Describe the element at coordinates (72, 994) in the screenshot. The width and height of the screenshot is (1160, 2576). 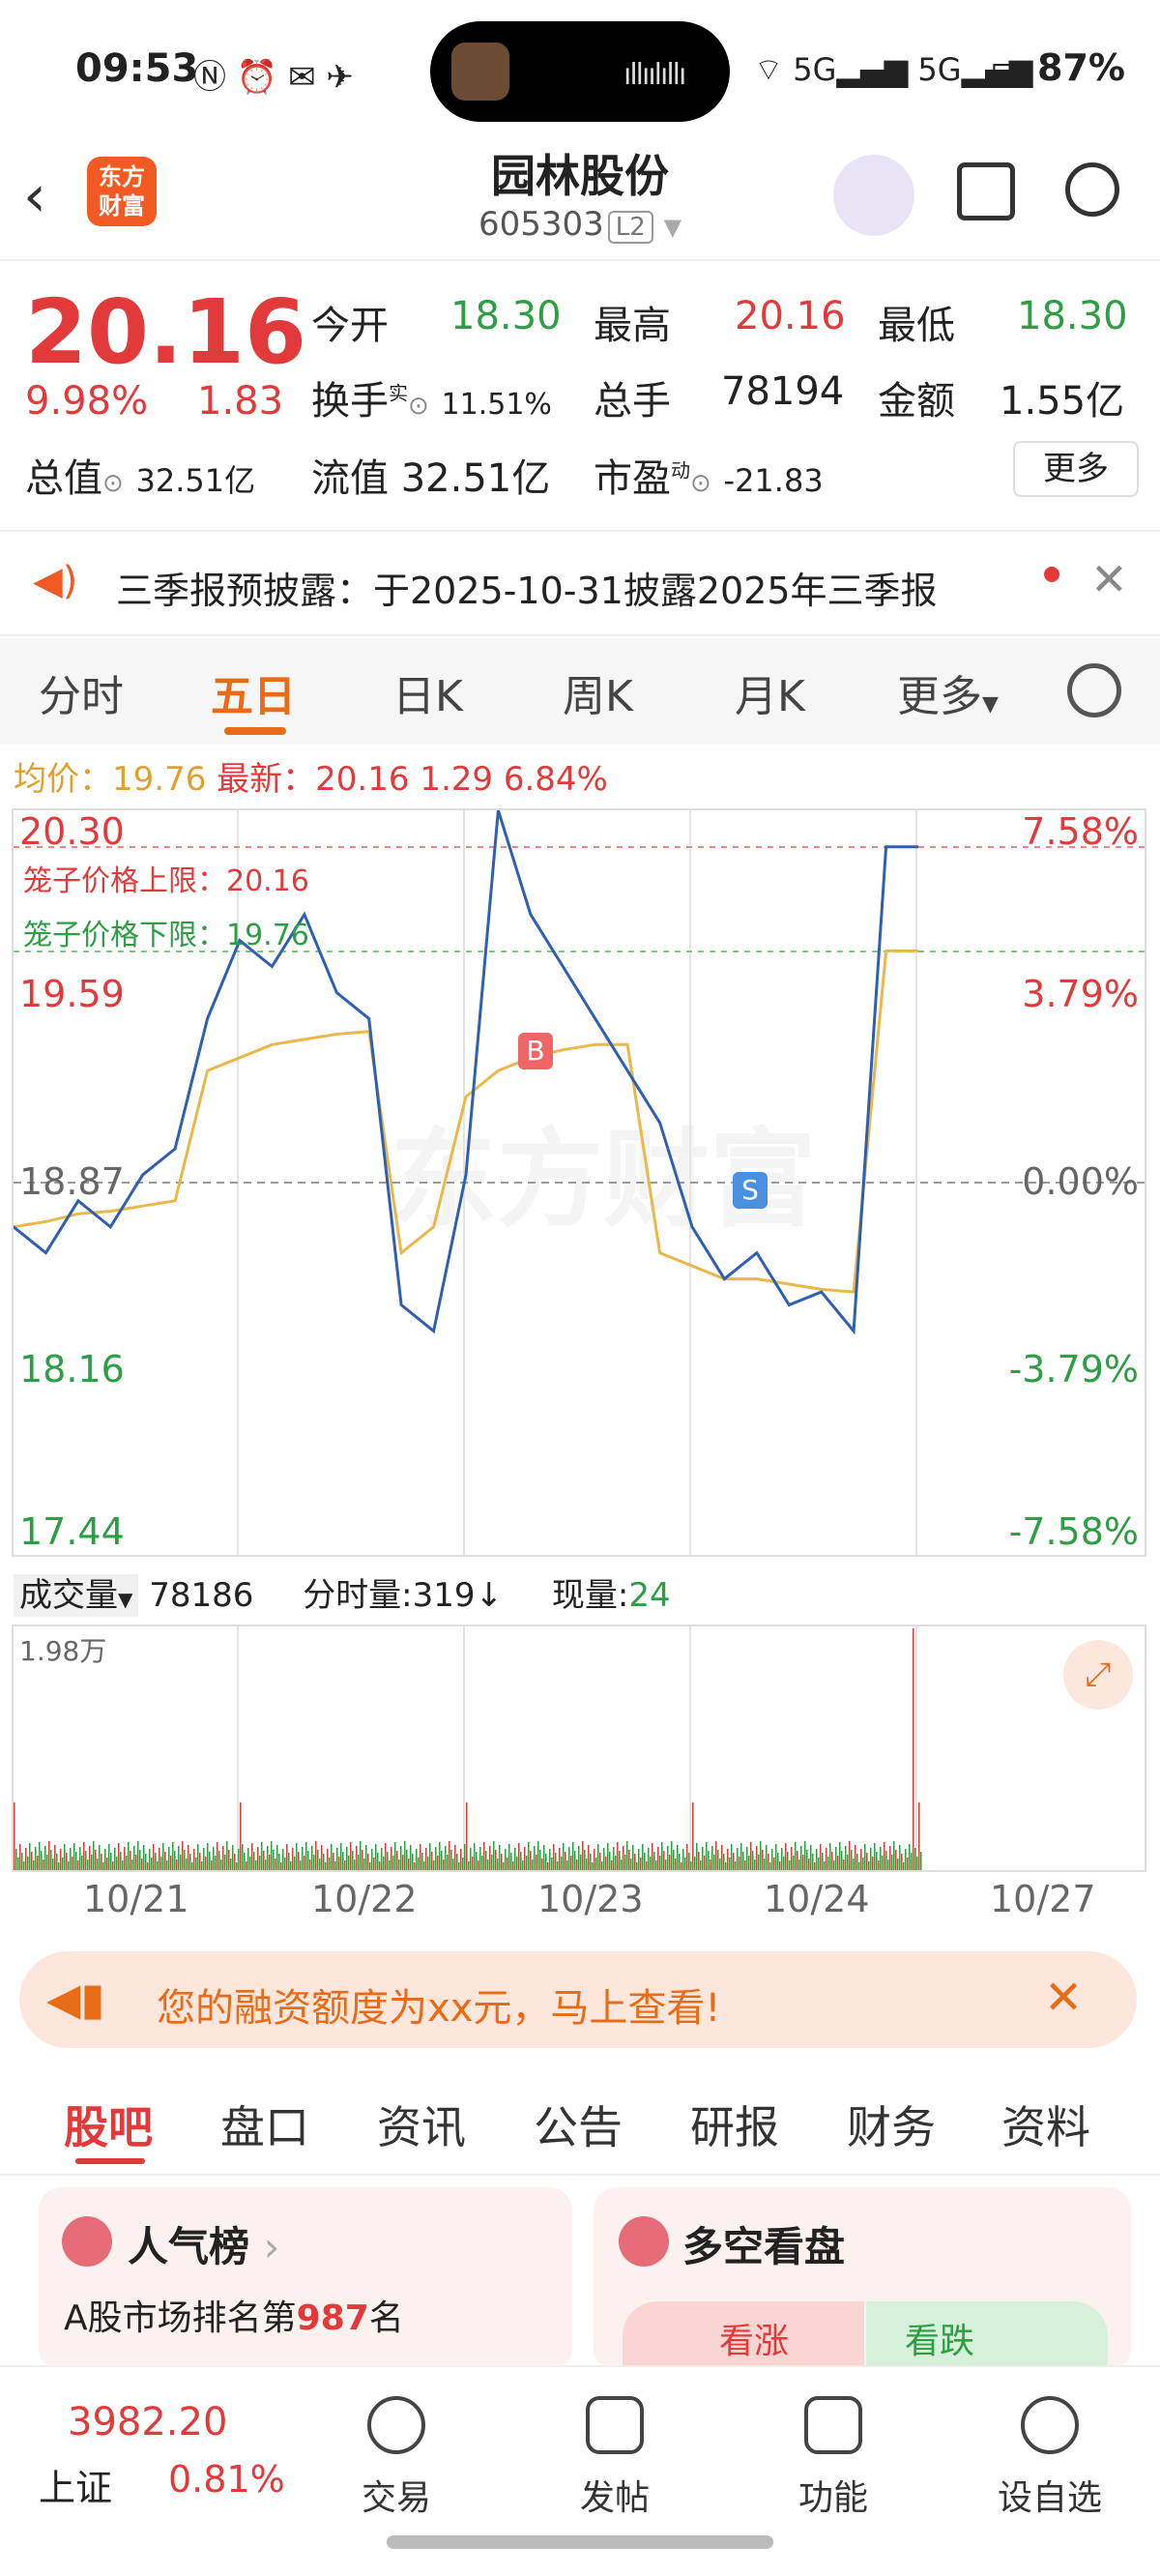
I see `y-tick-left: 19.59` at that location.